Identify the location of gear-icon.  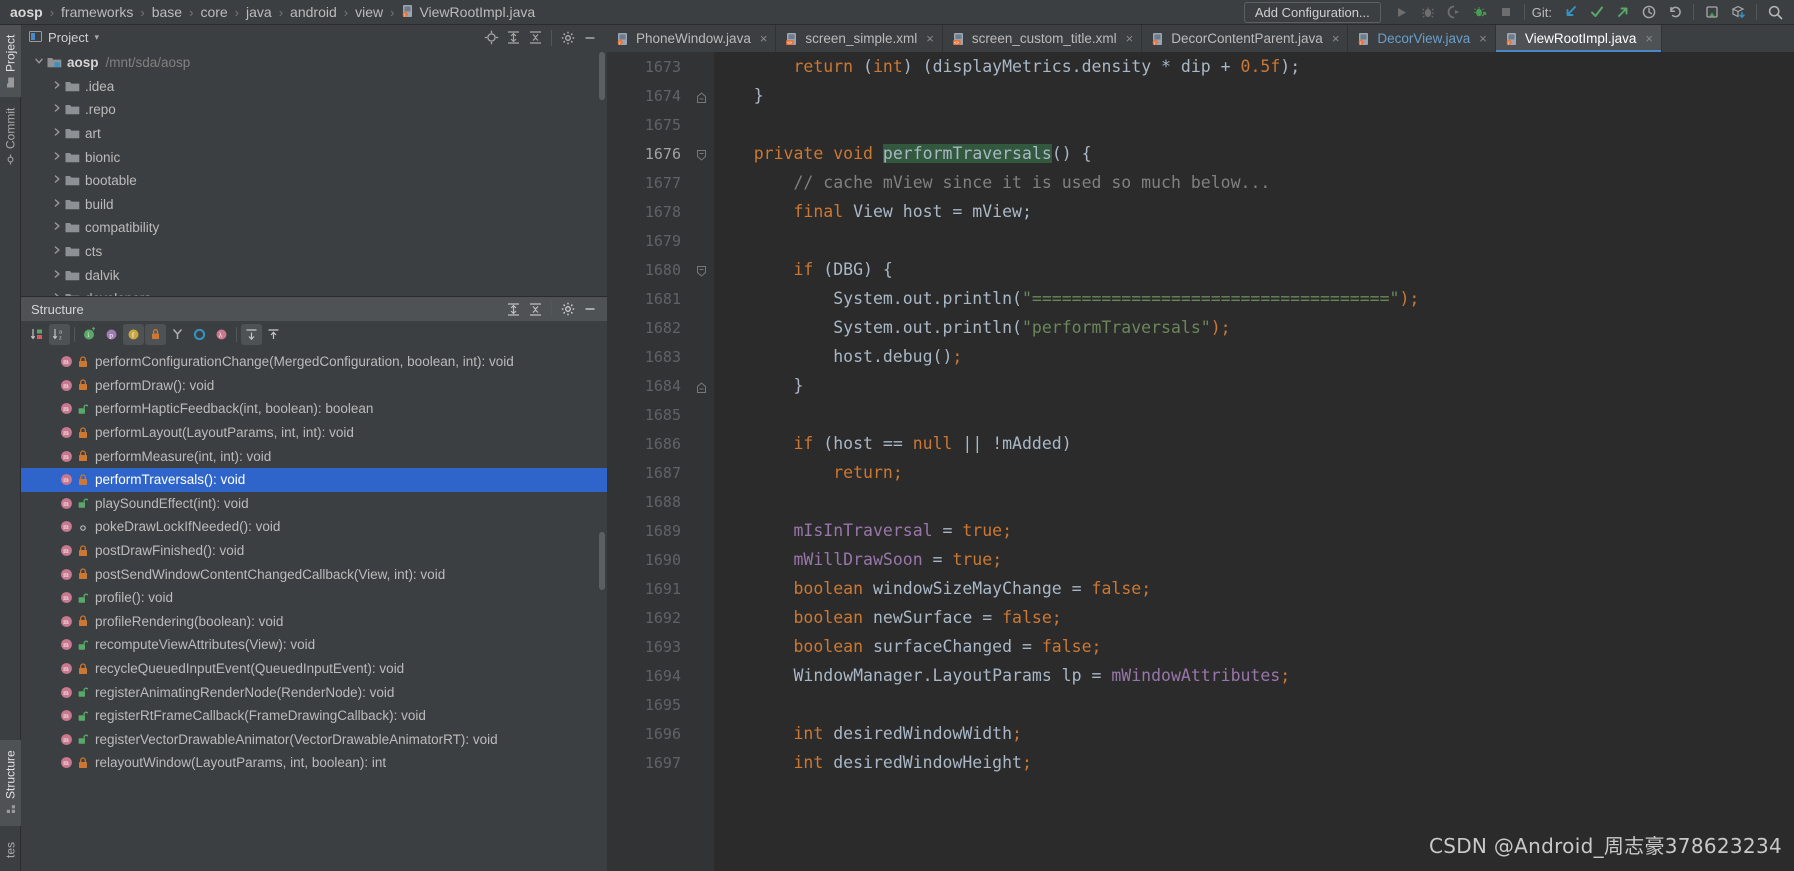
(568, 309).